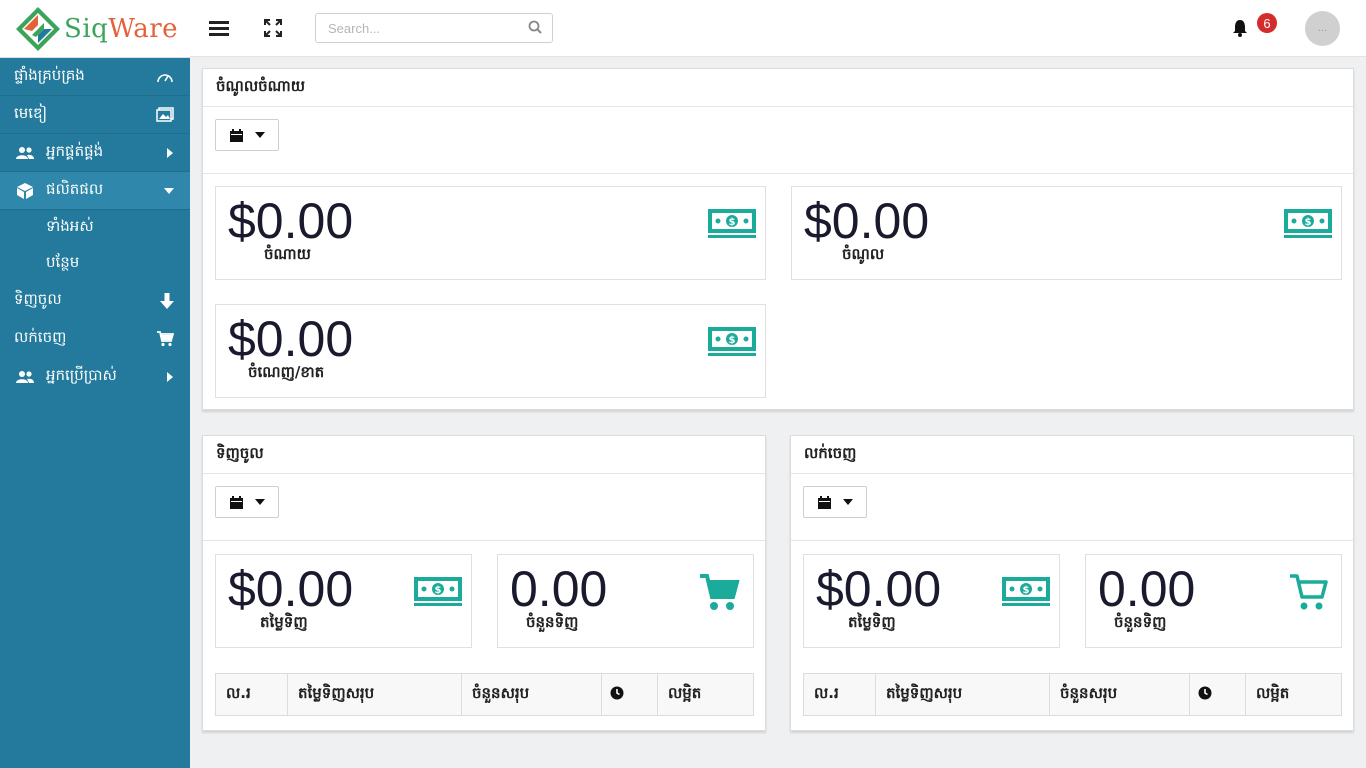 The width and height of the screenshot is (1366, 768). I want to click on image-icon, so click(164, 114).